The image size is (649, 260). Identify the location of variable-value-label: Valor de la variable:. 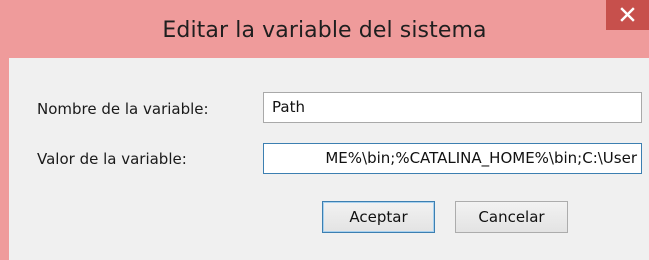
(112, 159).